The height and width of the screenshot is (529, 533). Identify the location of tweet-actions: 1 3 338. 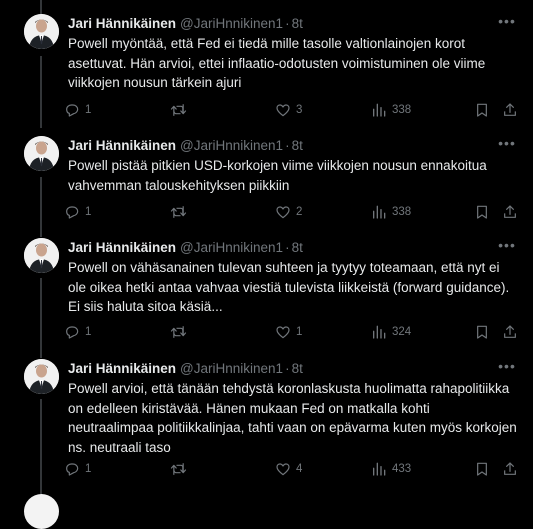
(294, 110).